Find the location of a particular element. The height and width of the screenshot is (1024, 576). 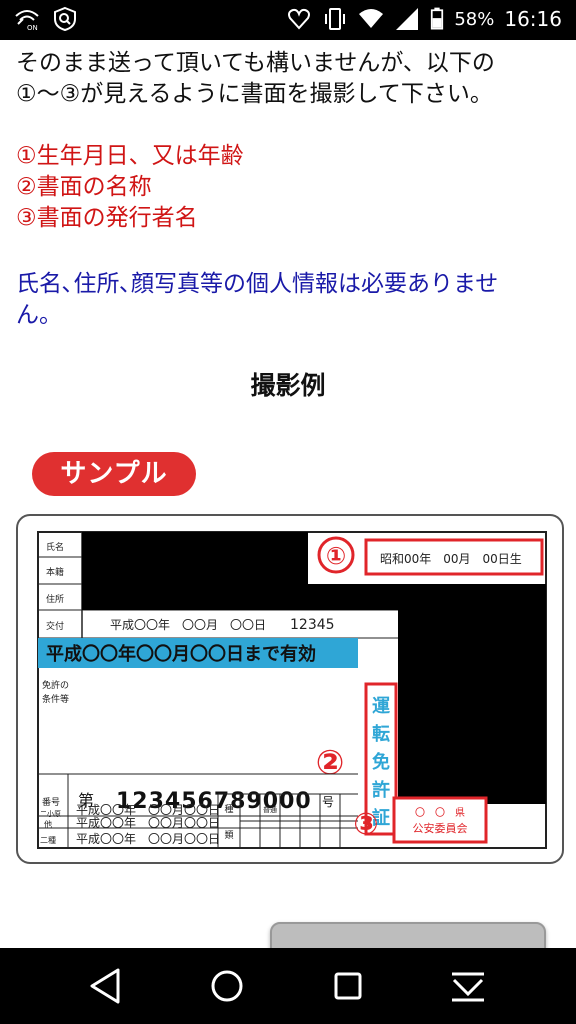

valid-until: 平成〇〇年〇〇月〇〇日まで有効 is located at coordinates (181, 654).